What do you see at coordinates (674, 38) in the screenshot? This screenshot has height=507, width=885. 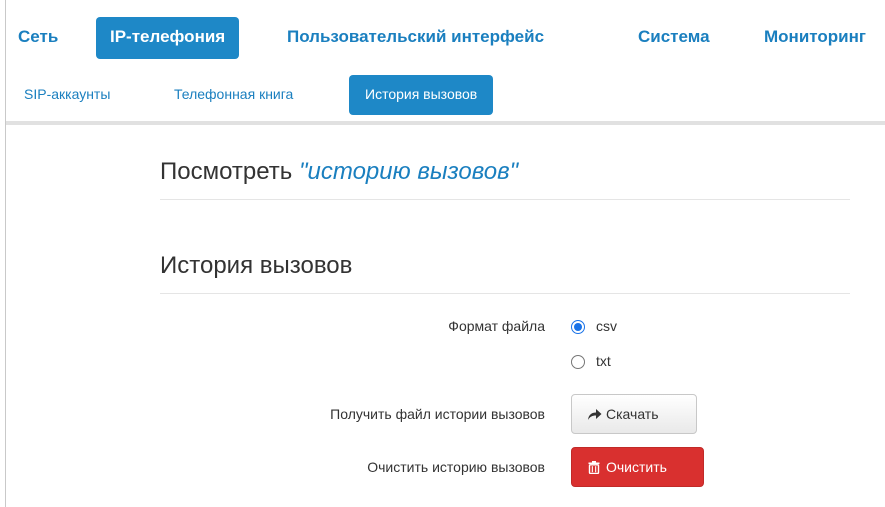 I see `tab-system: Система` at bounding box center [674, 38].